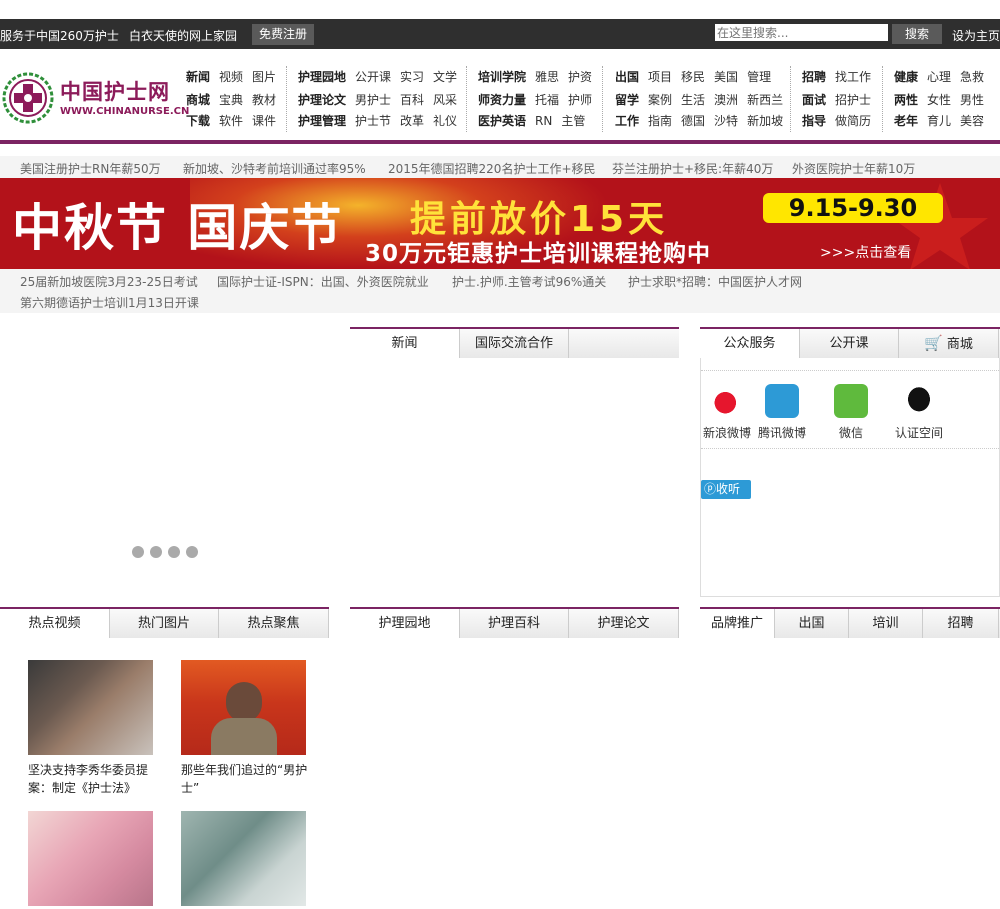 The height and width of the screenshot is (909, 1000). I want to click on nav-link: 出国, so click(627, 76).